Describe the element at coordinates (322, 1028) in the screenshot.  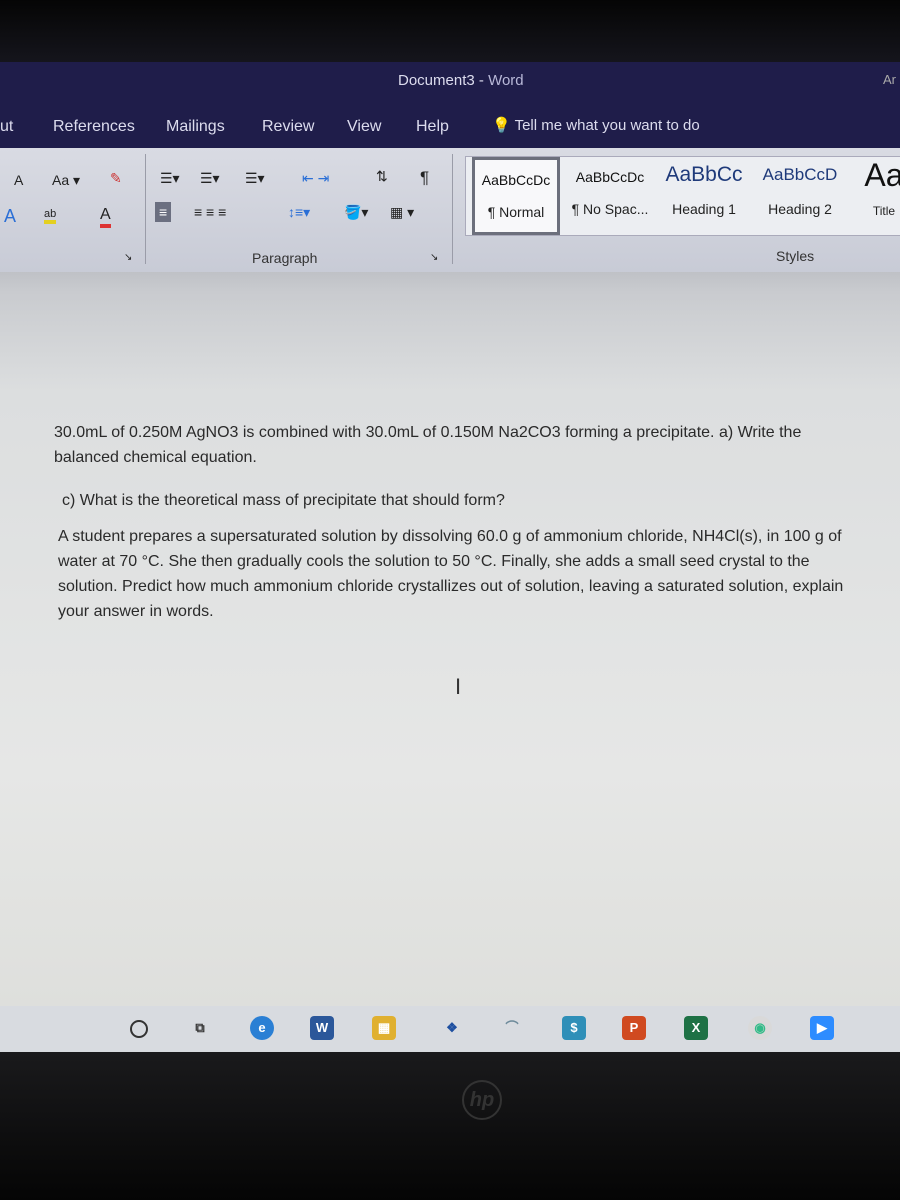
I see `word-icon: W` at that location.